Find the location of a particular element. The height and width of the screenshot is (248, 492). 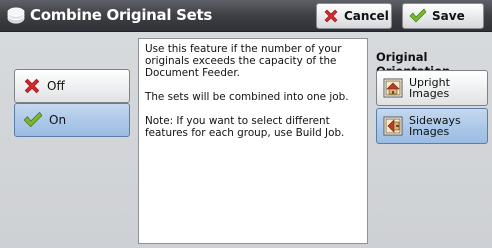

upright-image-icon is located at coordinates (393, 88).